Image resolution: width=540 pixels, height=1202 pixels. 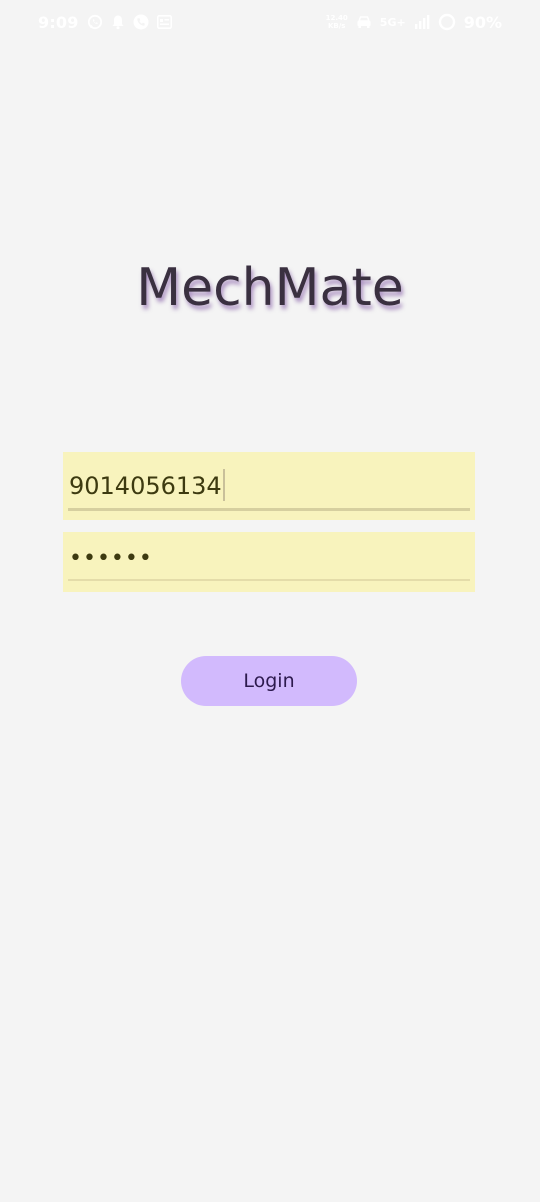 What do you see at coordinates (336, 26) in the screenshot?
I see `network-speed-unit: KB/s` at bounding box center [336, 26].